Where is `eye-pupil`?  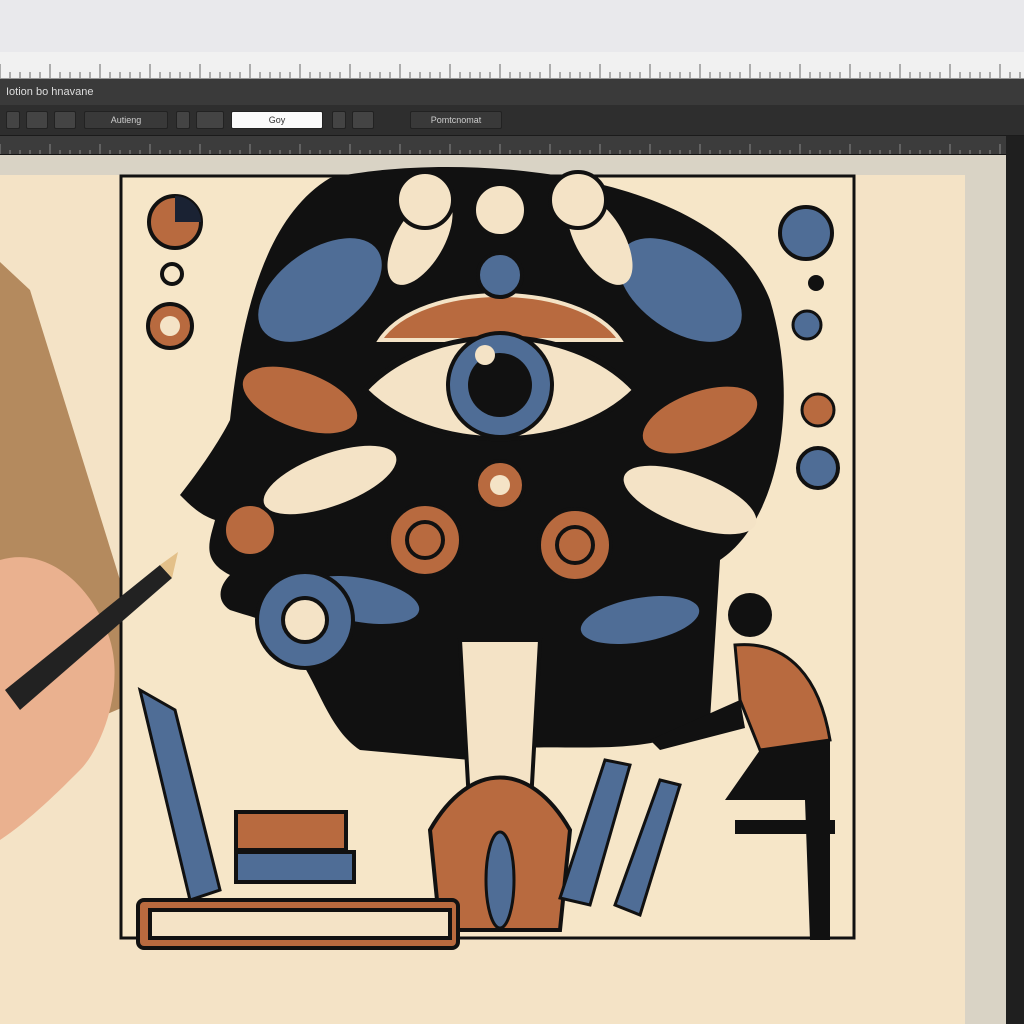
eye-pupil is located at coordinates (500, 385).